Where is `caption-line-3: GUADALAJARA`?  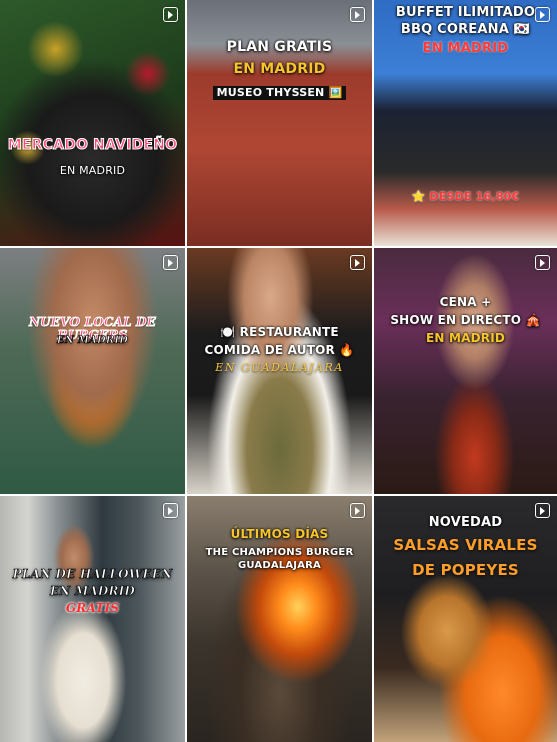
caption-line-3: GUADALAJARA is located at coordinates (279, 565).